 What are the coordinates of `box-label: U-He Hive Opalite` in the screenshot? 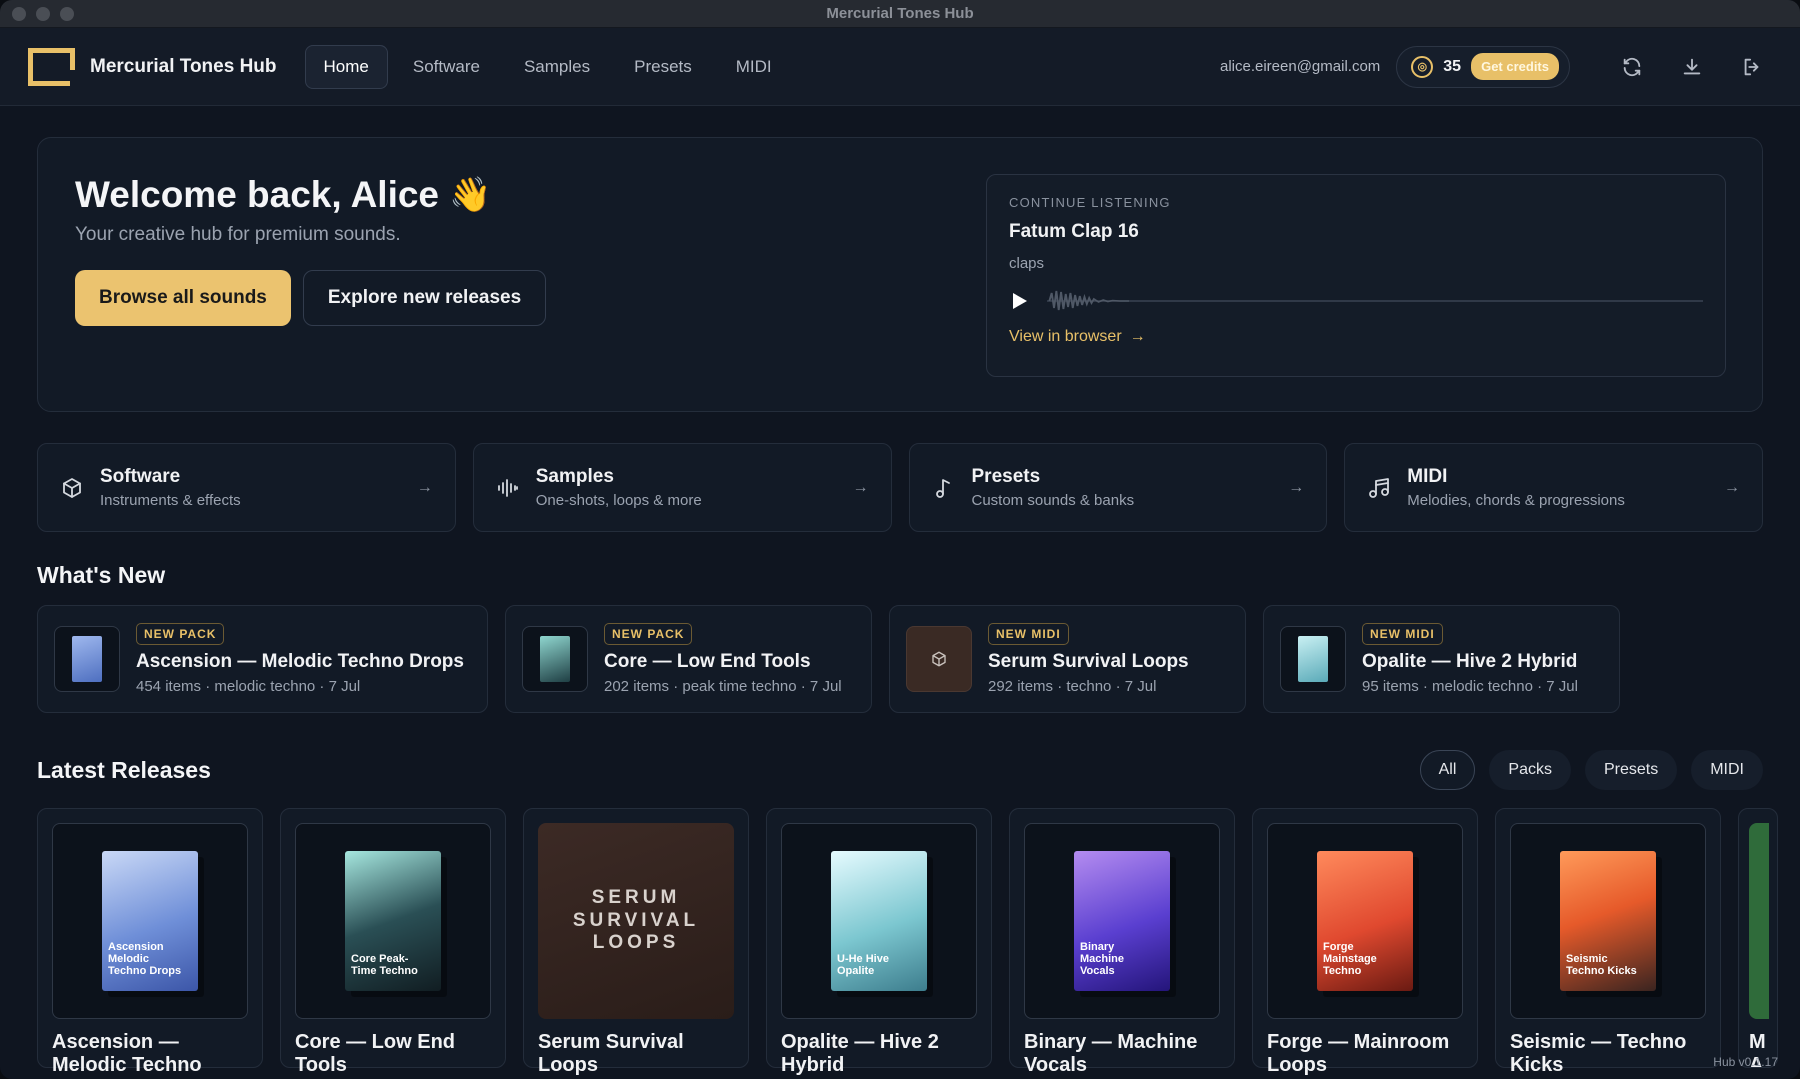 It's located at (863, 964).